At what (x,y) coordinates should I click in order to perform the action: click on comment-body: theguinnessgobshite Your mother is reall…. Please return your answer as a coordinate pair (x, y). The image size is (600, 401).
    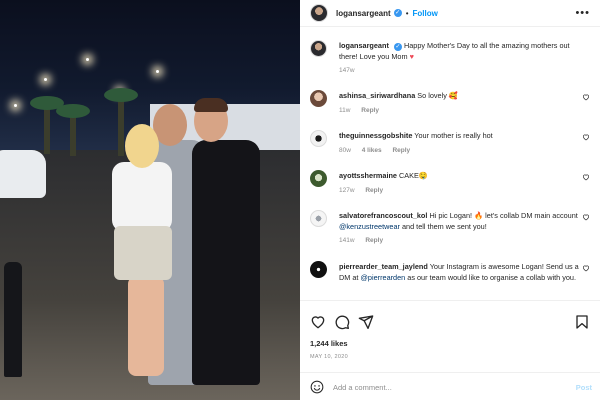
    Looking at the image, I should click on (464, 143).